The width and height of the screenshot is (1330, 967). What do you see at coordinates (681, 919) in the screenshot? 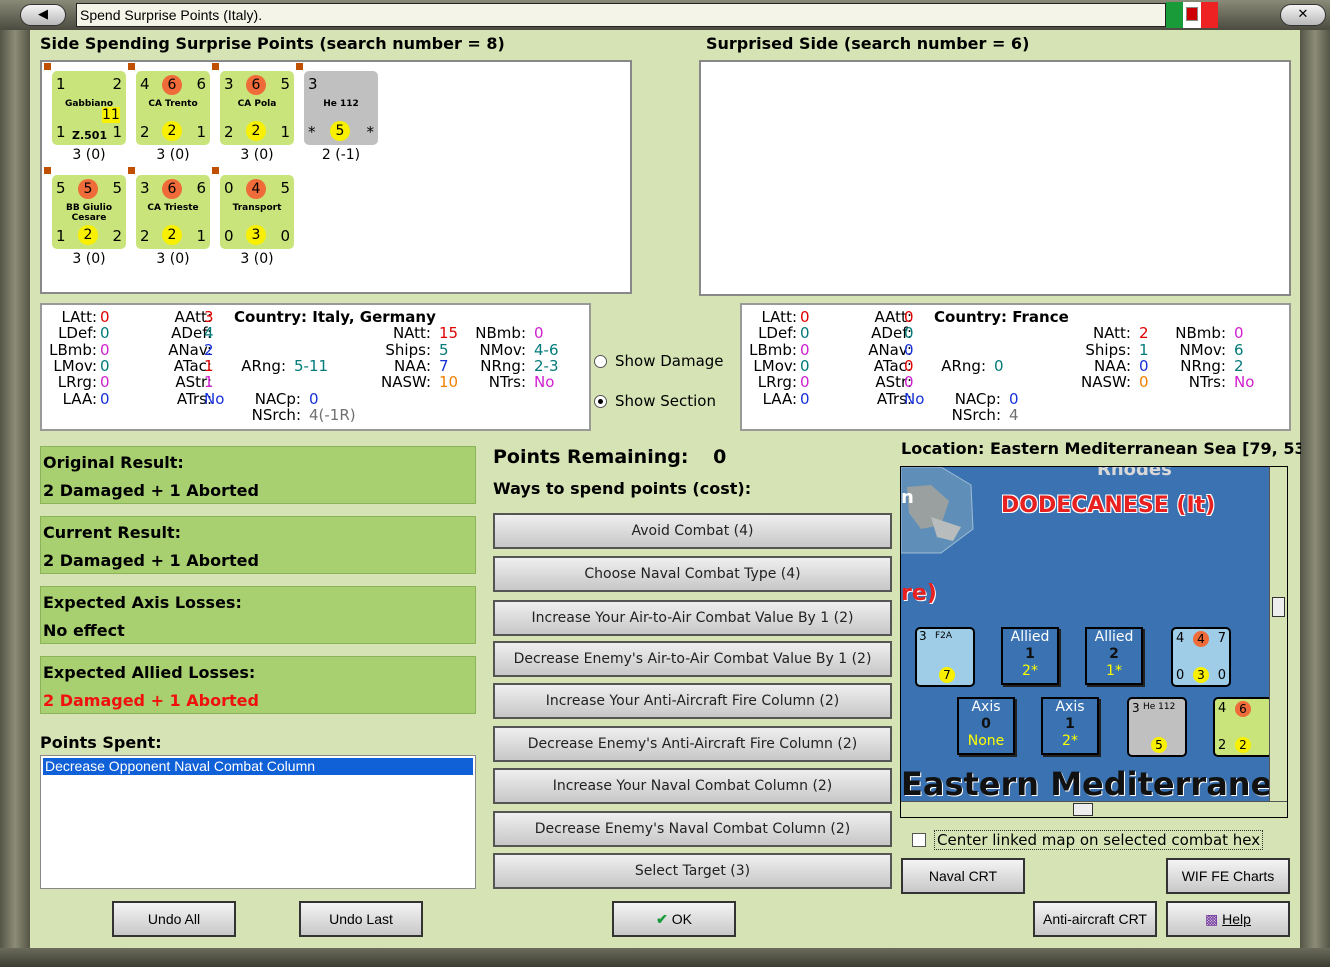
I see `ok-label: OK` at bounding box center [681, 919].